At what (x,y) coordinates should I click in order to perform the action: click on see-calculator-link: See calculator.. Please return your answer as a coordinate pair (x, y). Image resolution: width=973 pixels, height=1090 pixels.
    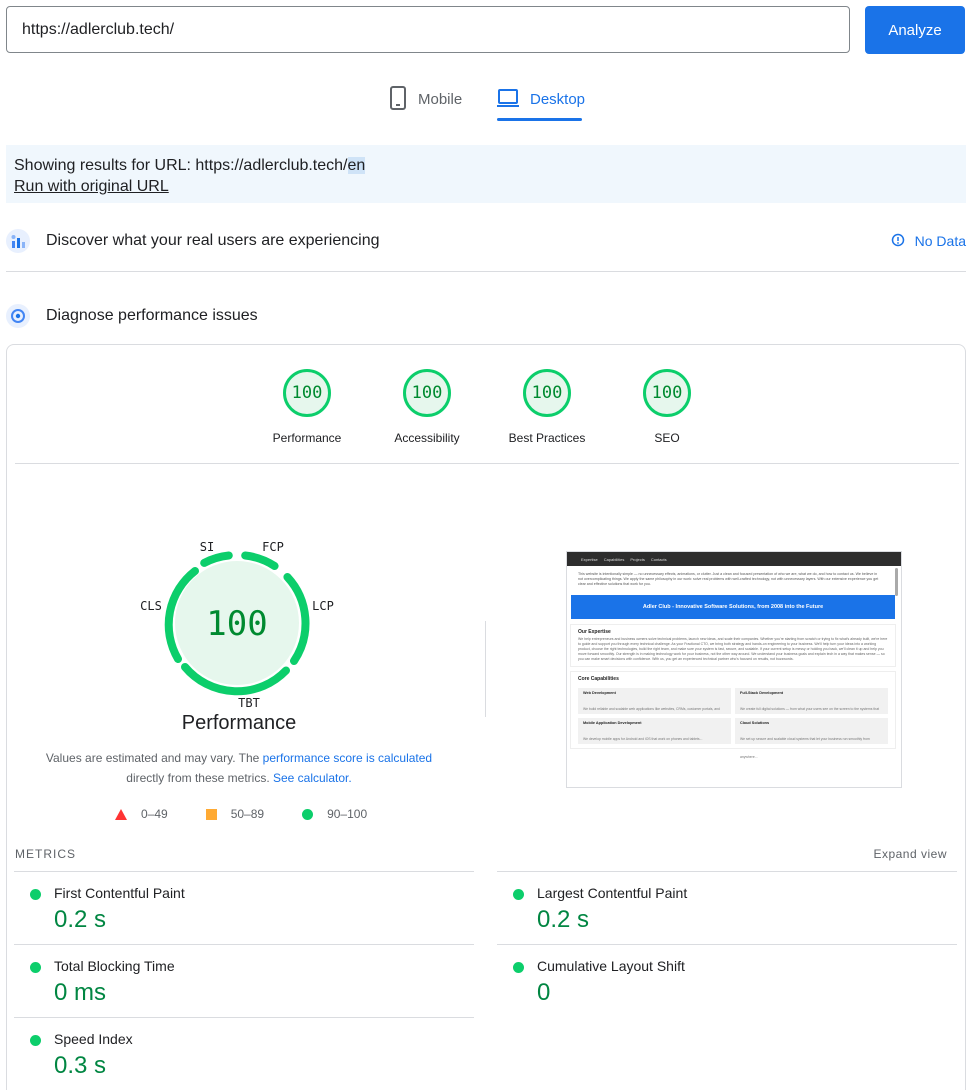
    Looking at the image, I should click on (312, 778).